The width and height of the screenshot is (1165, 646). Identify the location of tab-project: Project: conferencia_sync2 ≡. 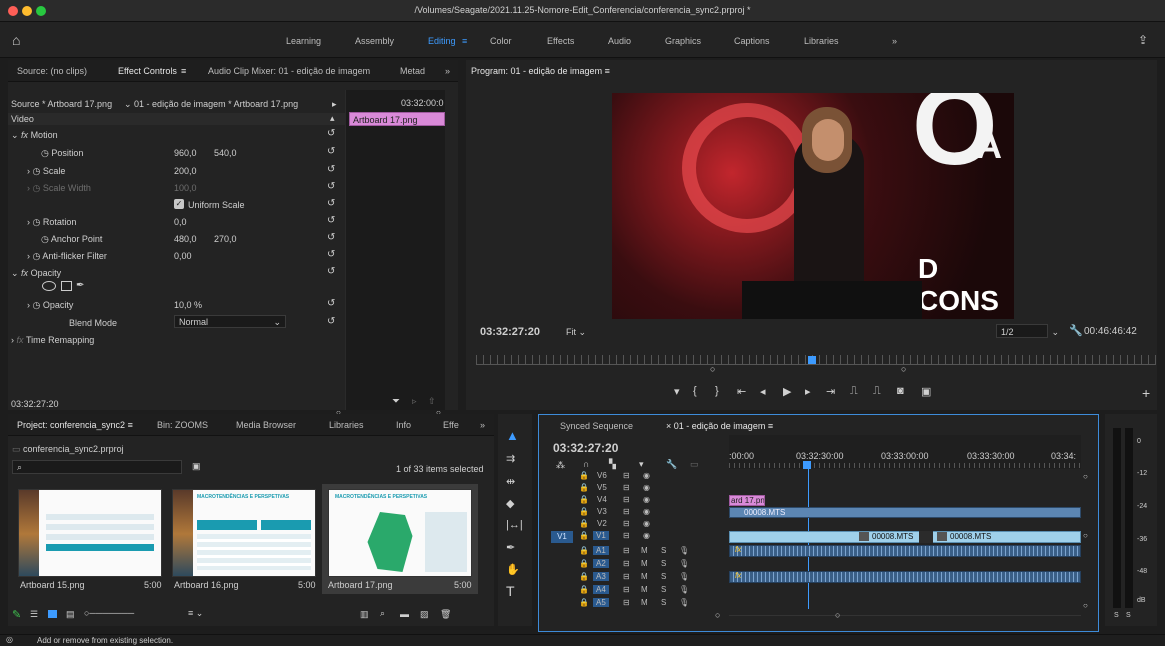
(75, 425).